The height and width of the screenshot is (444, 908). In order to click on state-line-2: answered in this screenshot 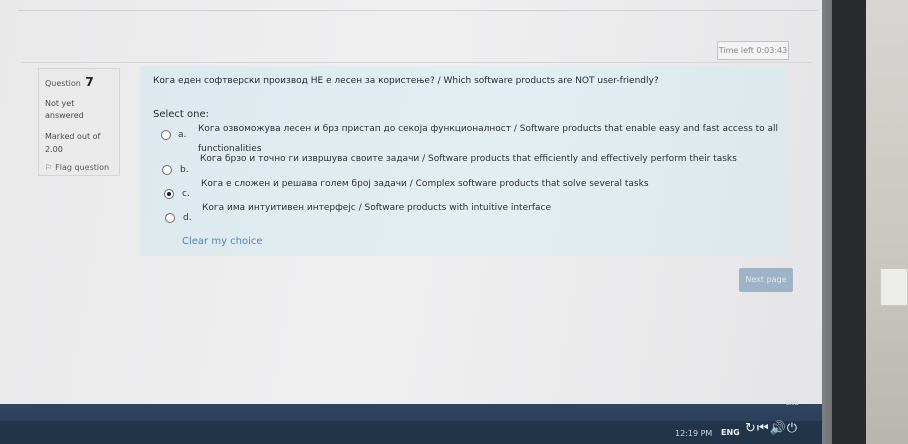, I will do `click(64, 115)`.